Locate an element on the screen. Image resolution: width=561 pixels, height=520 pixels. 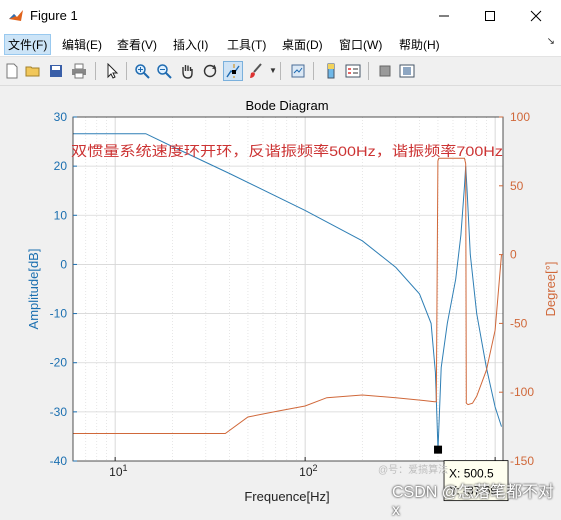
matlab-icon is located at coordinates (16, 18).